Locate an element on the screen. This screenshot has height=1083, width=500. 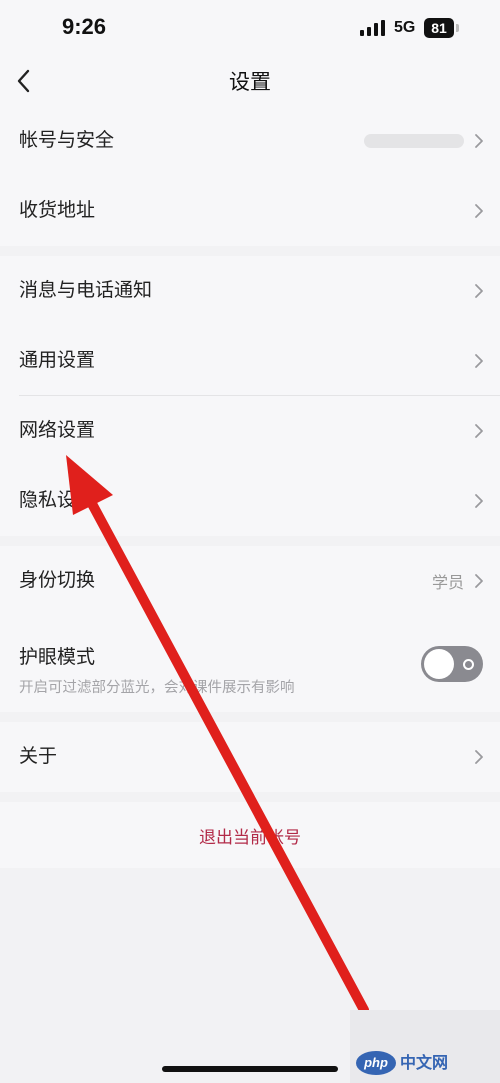
notifications-row: 消息与电话通知 is located at coordinates (250, 291).